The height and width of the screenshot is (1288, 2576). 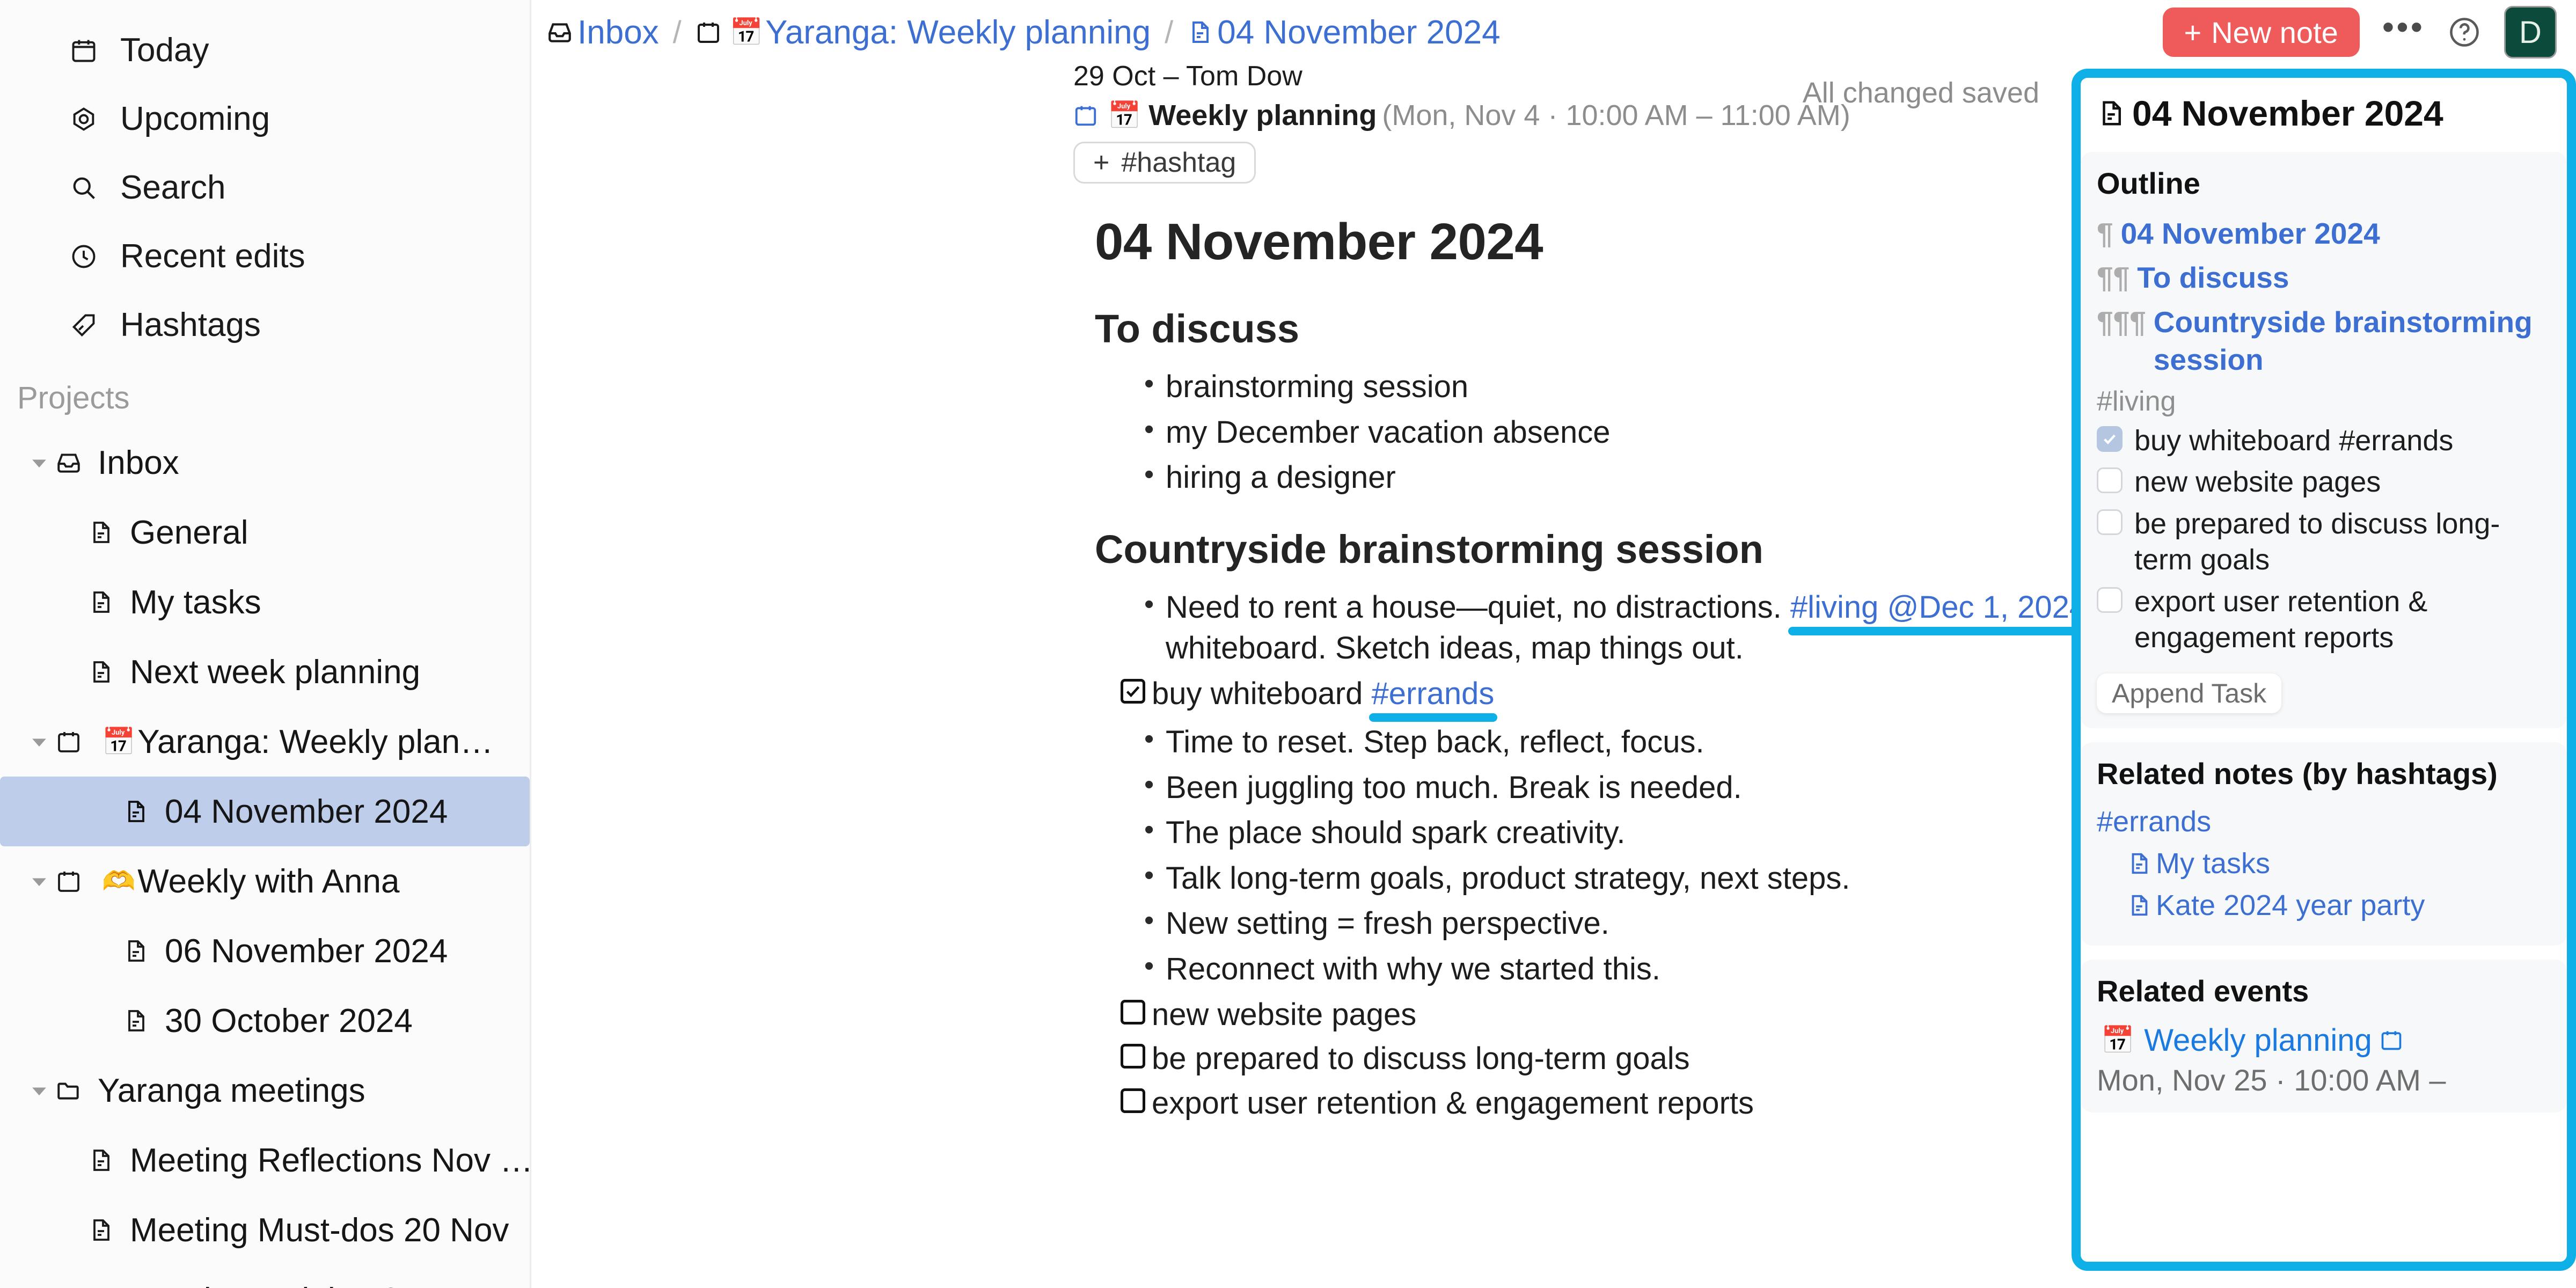 What do you see at coordinates (1262, 115) in the screenshot?
I see `linked-event-name: Weekly planning` at bounding box center [1262, 115].